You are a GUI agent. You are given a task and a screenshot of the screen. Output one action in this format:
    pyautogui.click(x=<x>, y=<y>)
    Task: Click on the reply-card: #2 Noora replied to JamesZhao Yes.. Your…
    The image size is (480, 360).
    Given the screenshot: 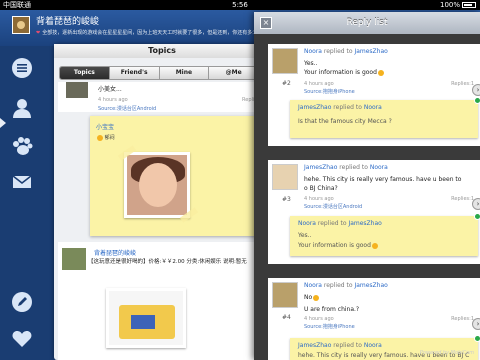 What is the action you would take?
    pyautogui.click(x=374, y=95)
    